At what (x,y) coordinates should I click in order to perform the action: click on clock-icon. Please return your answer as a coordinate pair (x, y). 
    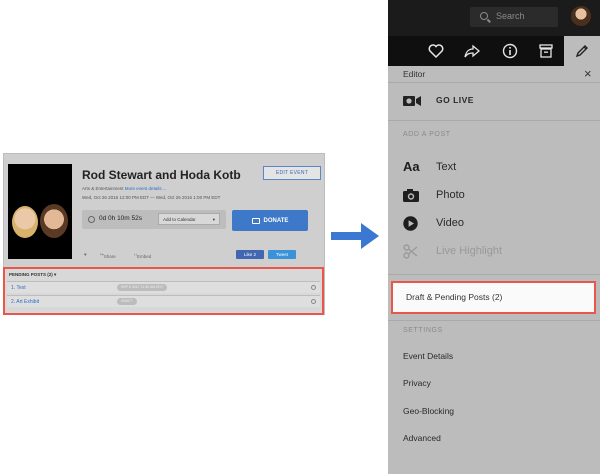
    Looking at the image, I should click on (91, 219).